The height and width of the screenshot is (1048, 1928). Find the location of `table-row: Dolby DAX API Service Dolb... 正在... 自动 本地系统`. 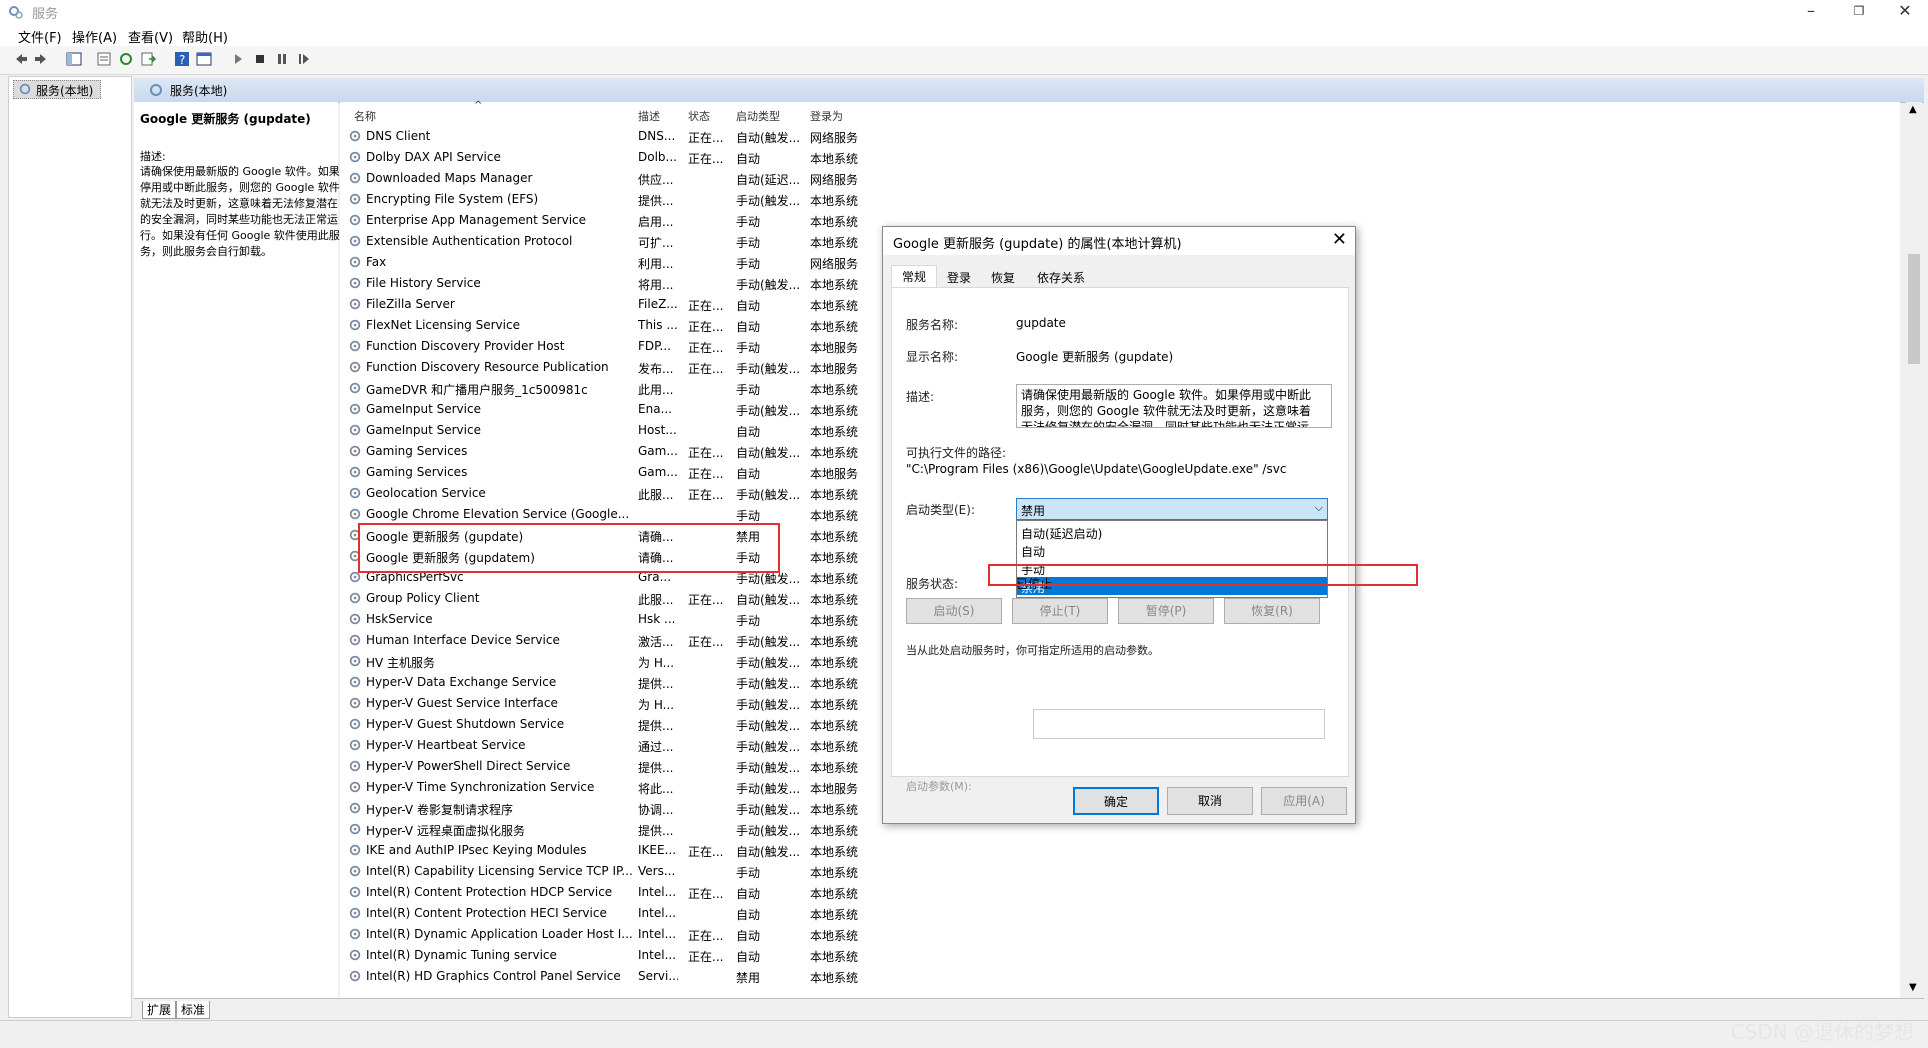

table-row: Dolby DAX API Service Dolb... 正在... 自动 本地系统 is located at coordinates (604, 157).